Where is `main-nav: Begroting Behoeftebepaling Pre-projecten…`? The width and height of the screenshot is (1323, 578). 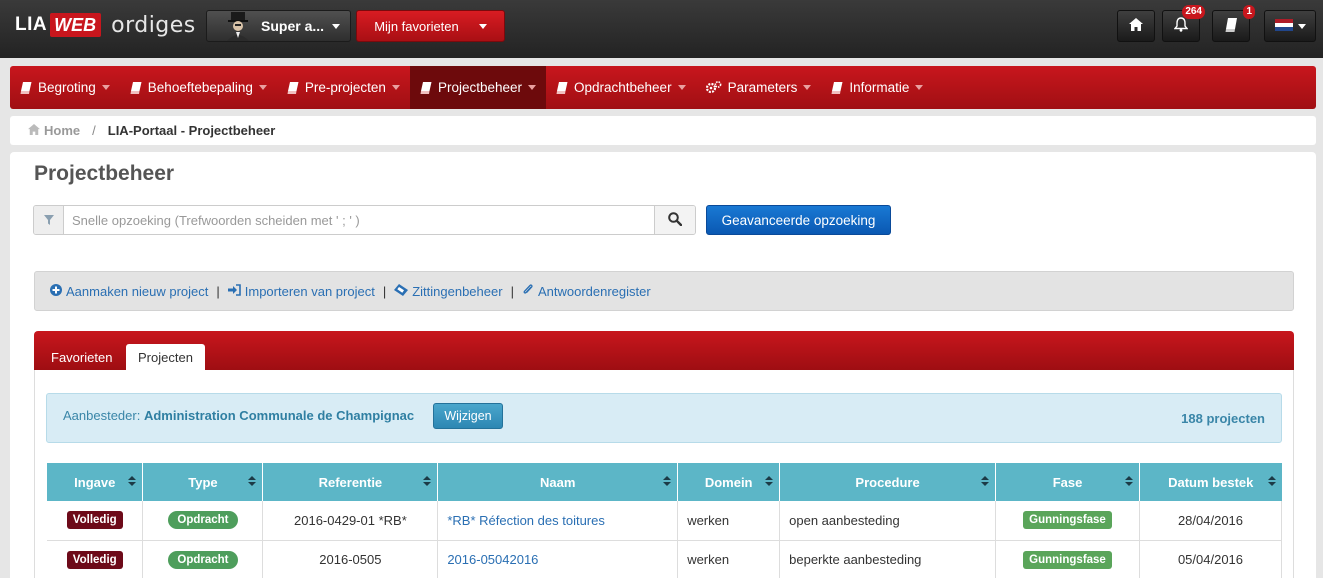
main-nav: Begroting Behoeftebepaling Pre-projecten… is located at coordinates (663, 87).